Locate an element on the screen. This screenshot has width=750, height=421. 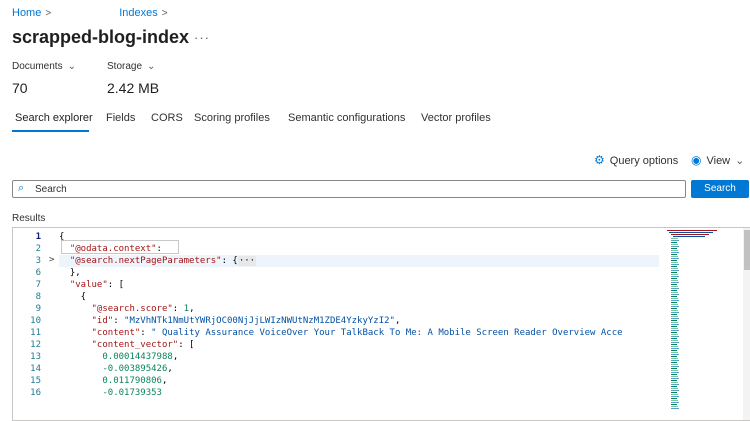
scrollbar-thumb is located at coordinates (747, 250).